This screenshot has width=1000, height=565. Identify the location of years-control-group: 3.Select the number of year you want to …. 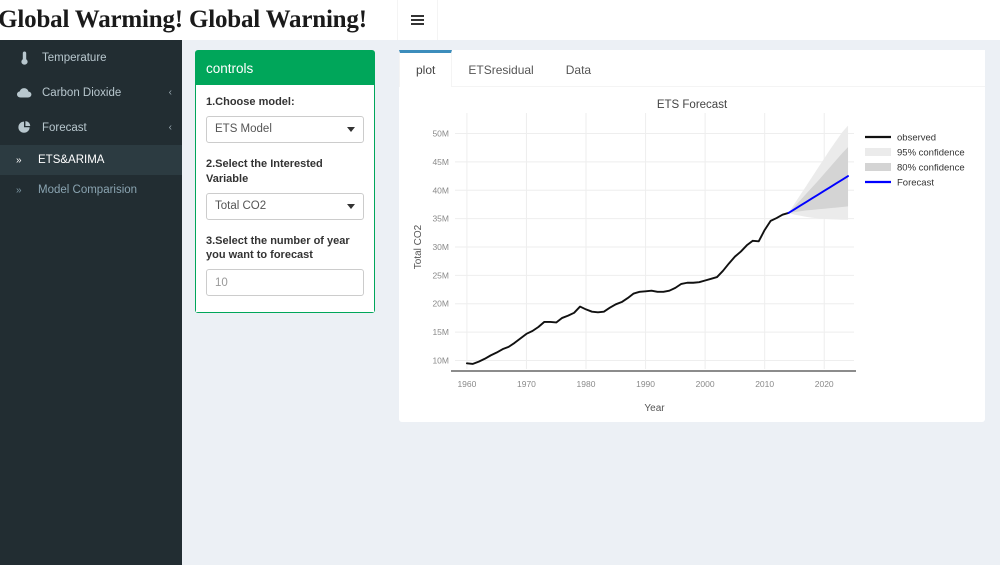
(285, 265).